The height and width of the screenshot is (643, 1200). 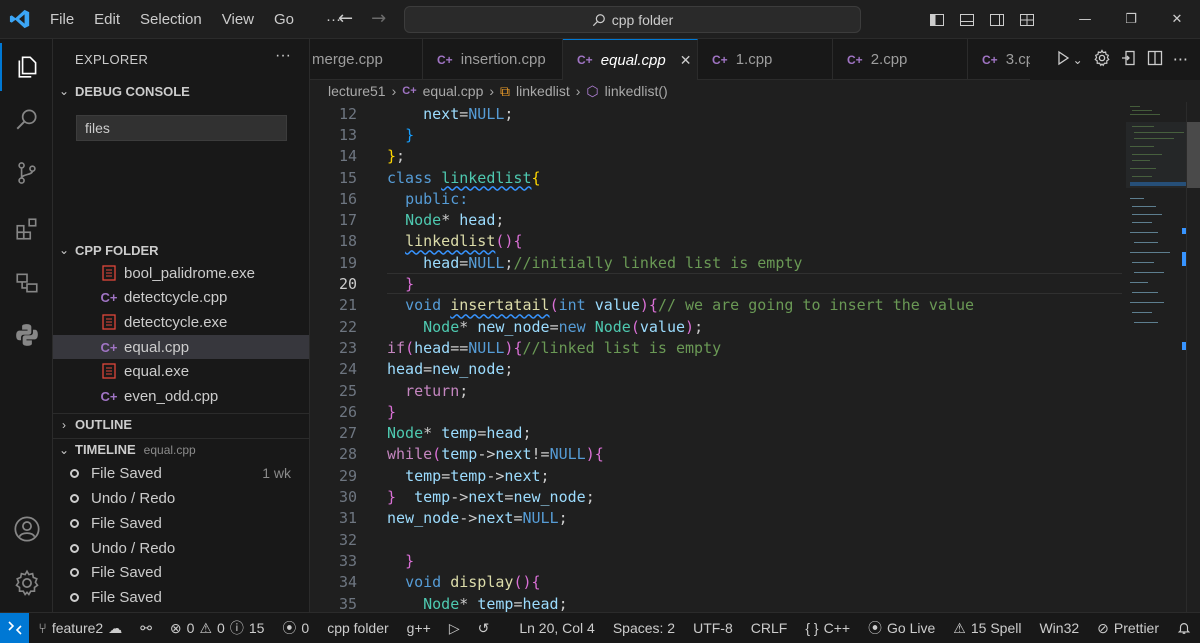 What do you see at coordinates (26, 119) in the screenshot?
I see `search-icon` at bounding box center [26, 119].